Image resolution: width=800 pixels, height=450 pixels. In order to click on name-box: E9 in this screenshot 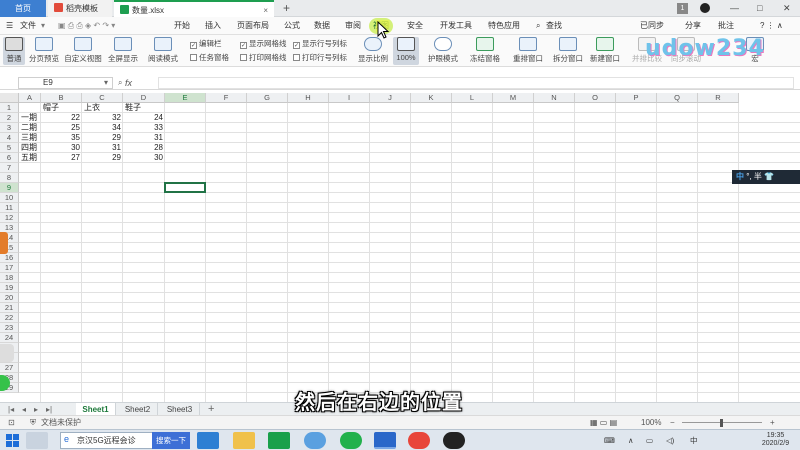, I will do `click(65, 83)`.